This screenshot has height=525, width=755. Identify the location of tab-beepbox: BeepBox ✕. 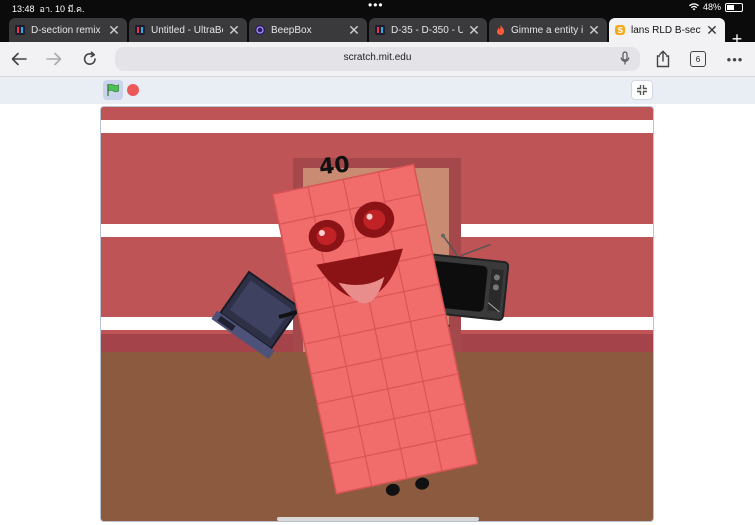
(308, 30).